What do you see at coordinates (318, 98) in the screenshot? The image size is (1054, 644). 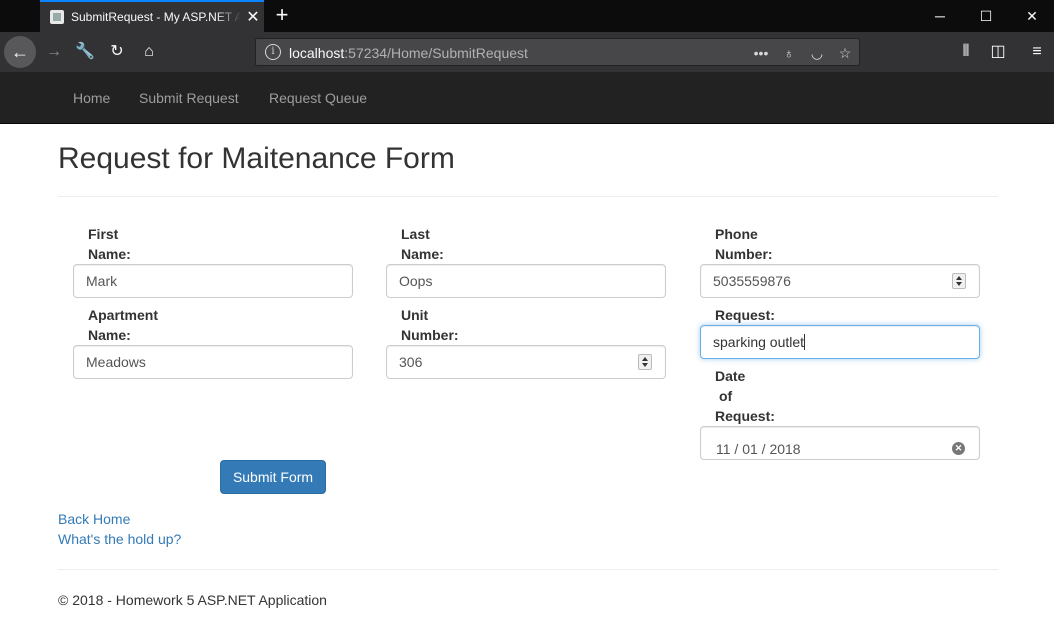 I see `nav-request-queue-link: Request Queue` at bounding box center [318, 98].